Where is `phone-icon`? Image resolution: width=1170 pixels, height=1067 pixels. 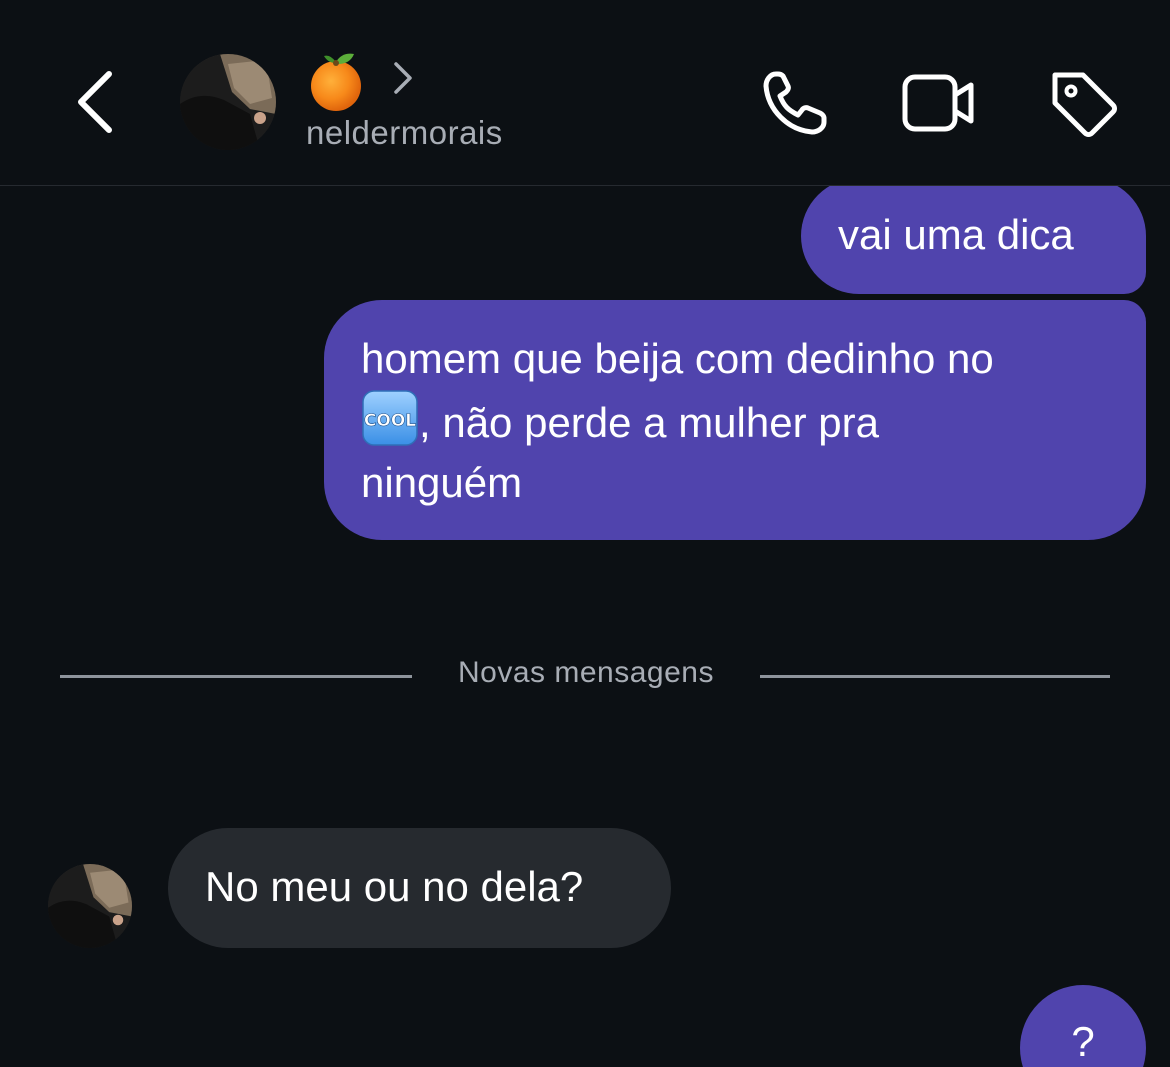 phone-icon is located at coordinates (795, 103).